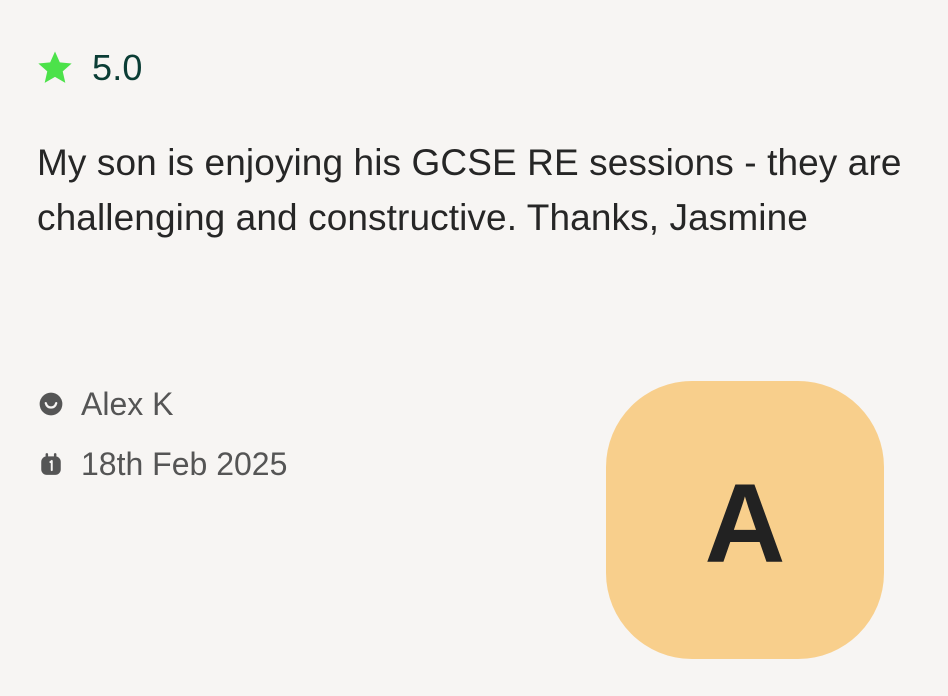 The height and width of the screenshot is (696, 948). What do you see at coordinates (127, 404) in the screenshot?
I see `author-name: Alex K` at bounding box center [127, 404].